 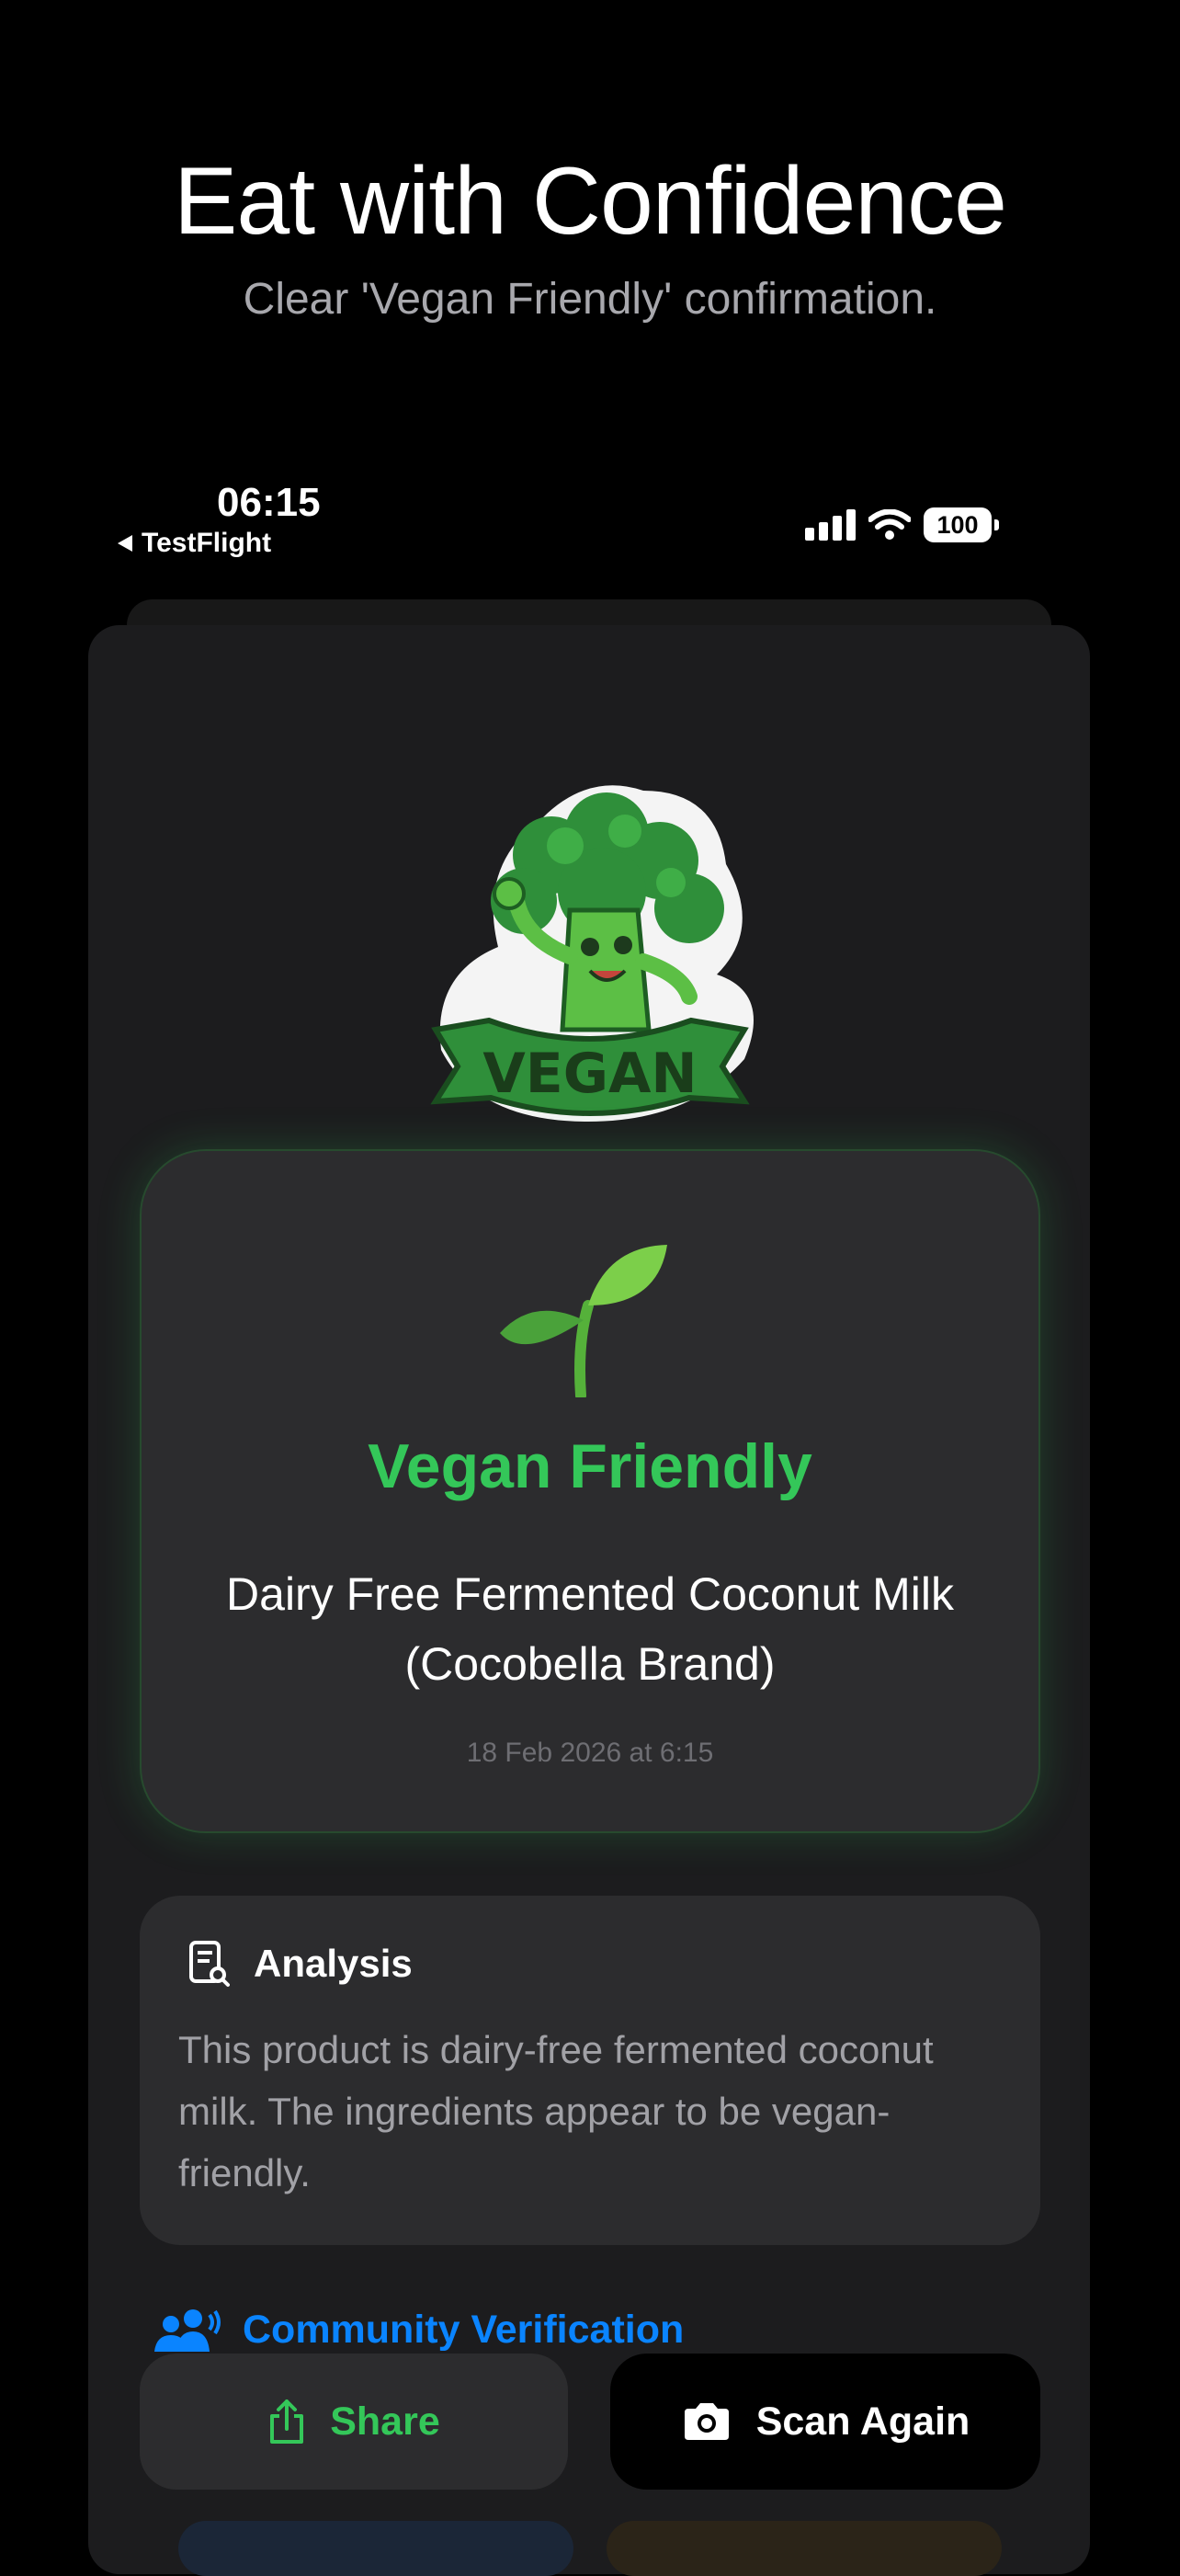 What do you see at coordinates (589, 1074) in the screenshot?
I see `svg-text: VEGAN` at bounding box center [589, 1074].